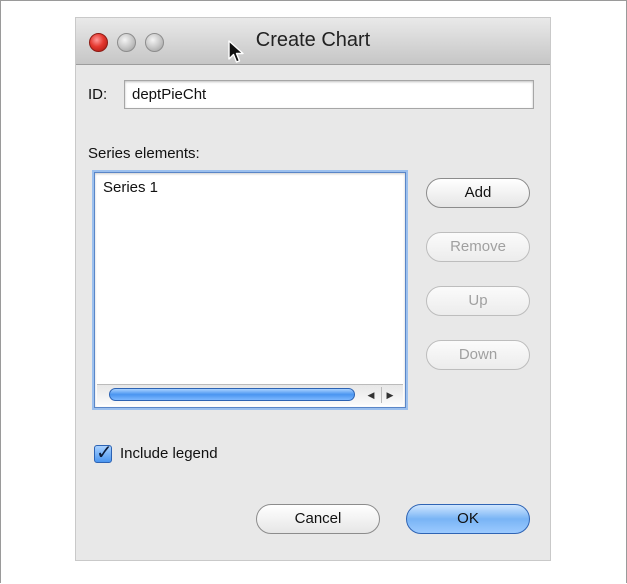  What do you see at coordinates (478, 193) in the screenshot?
I see `add-button: Add` at bounding box center [478, 193].